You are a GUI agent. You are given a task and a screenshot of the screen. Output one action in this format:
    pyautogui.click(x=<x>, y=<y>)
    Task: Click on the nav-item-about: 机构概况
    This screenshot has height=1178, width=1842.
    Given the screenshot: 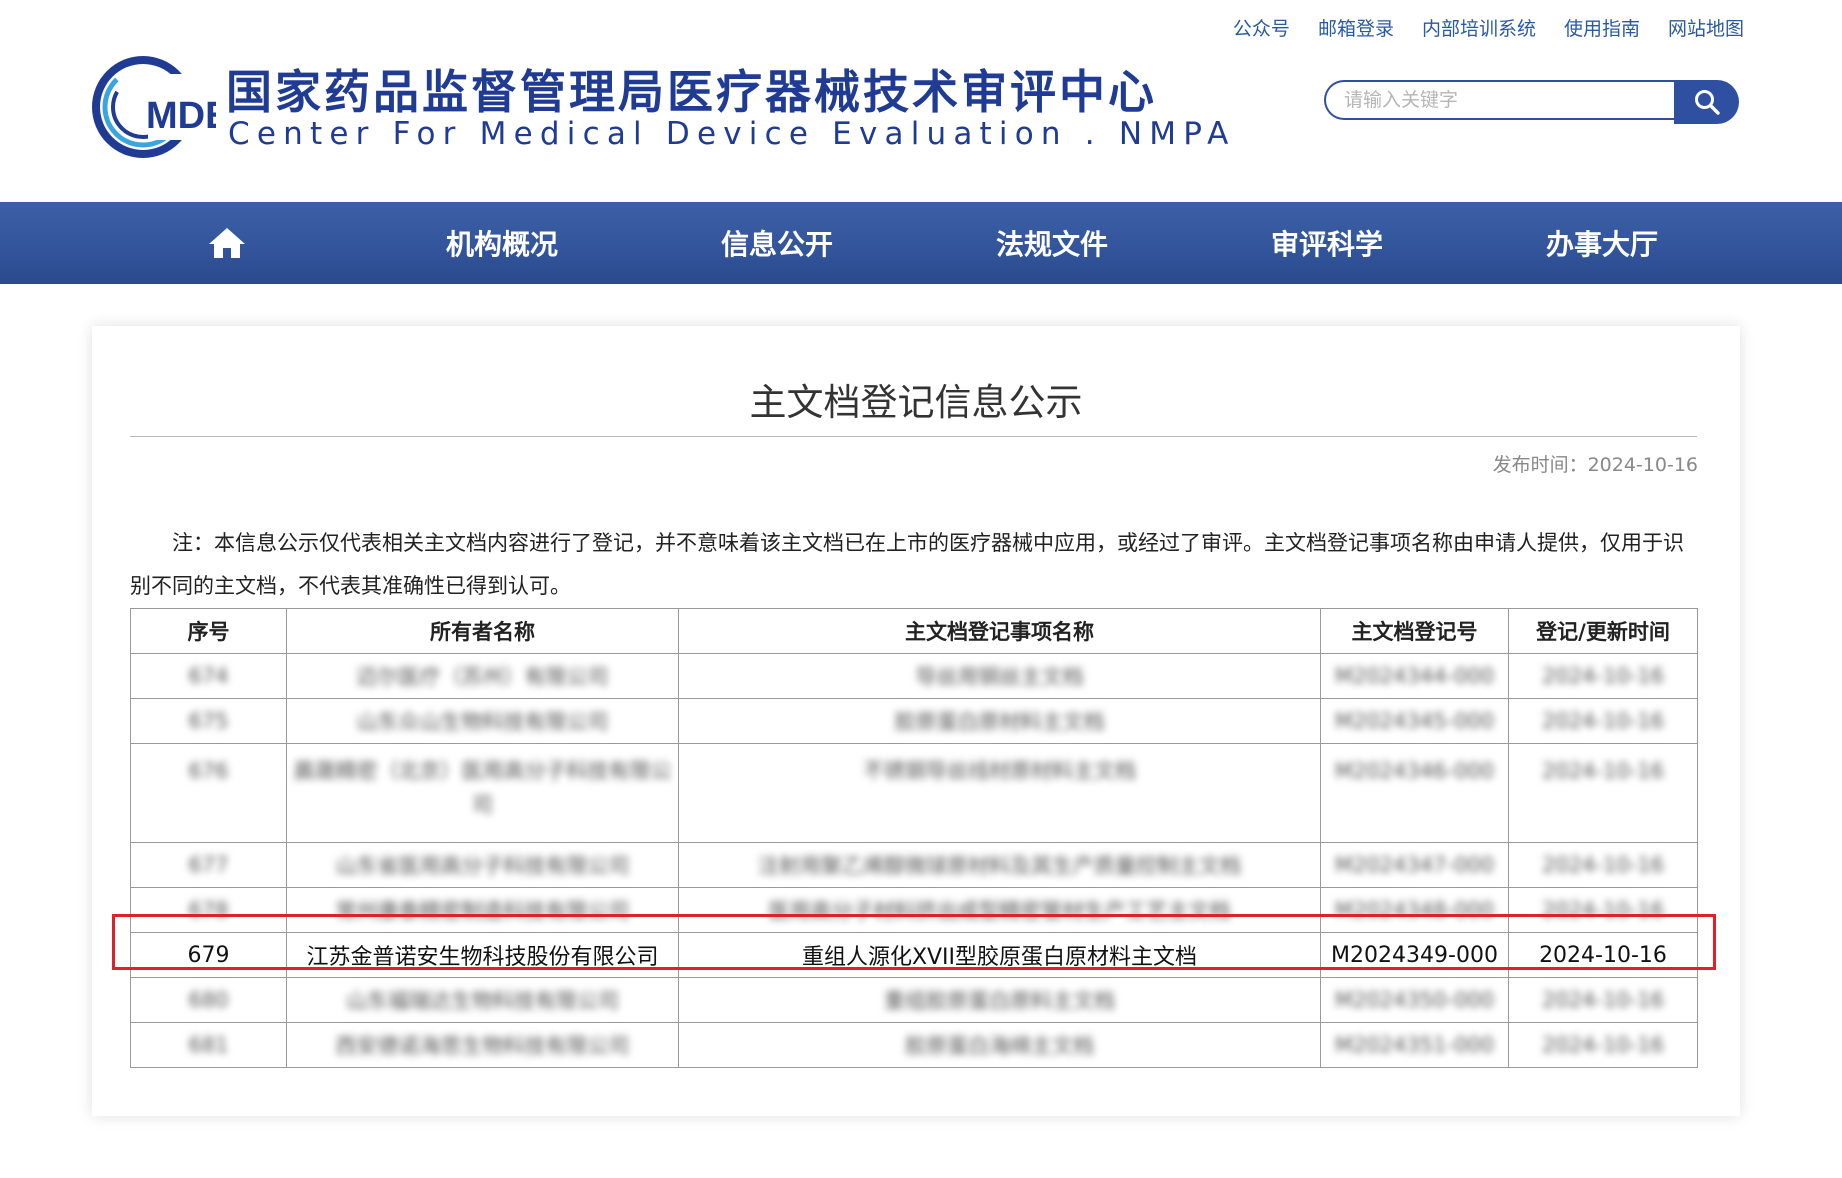 What is the action you would take?
    pyautogui.click(x=502, y=243)
    